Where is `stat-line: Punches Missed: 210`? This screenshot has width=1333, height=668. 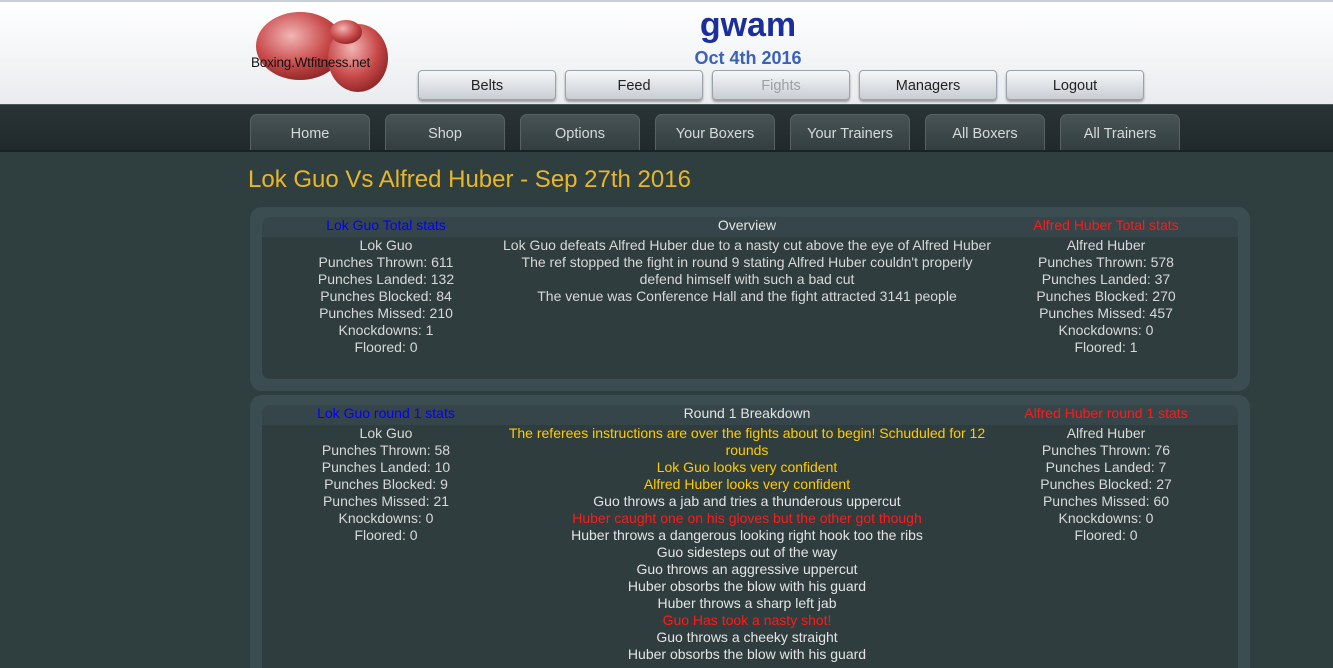
stat-line: Punches Missed: 210 is located at coordinates (386, 313).